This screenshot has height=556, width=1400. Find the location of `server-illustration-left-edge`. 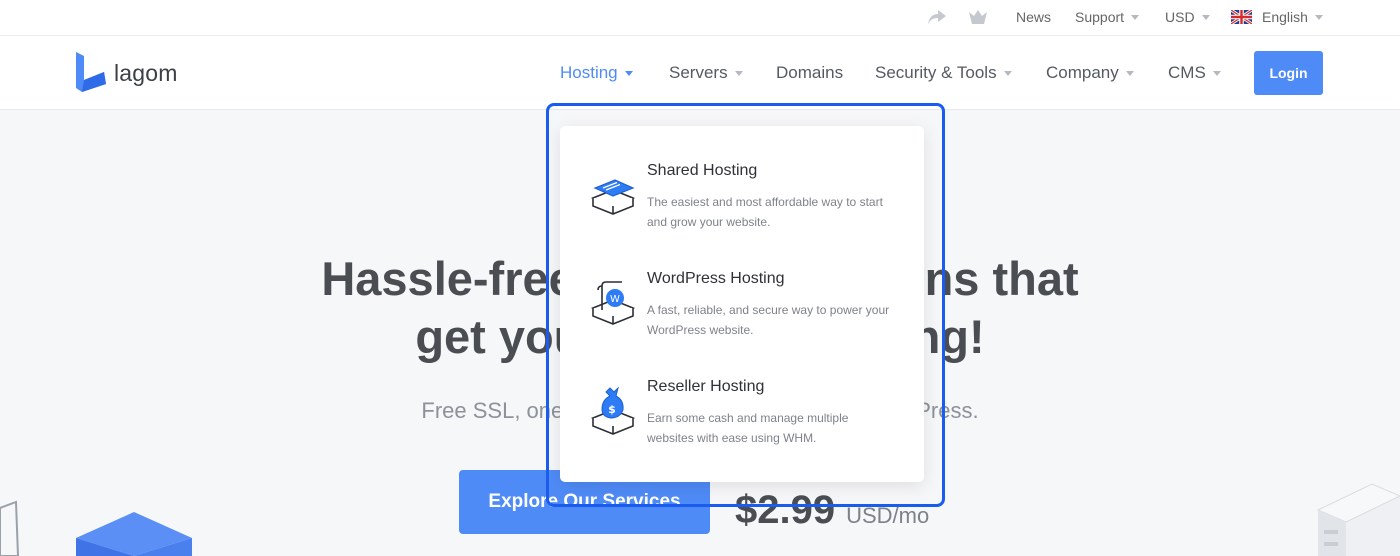

server-illustration-left-edge is located at coordinates (10, 528).